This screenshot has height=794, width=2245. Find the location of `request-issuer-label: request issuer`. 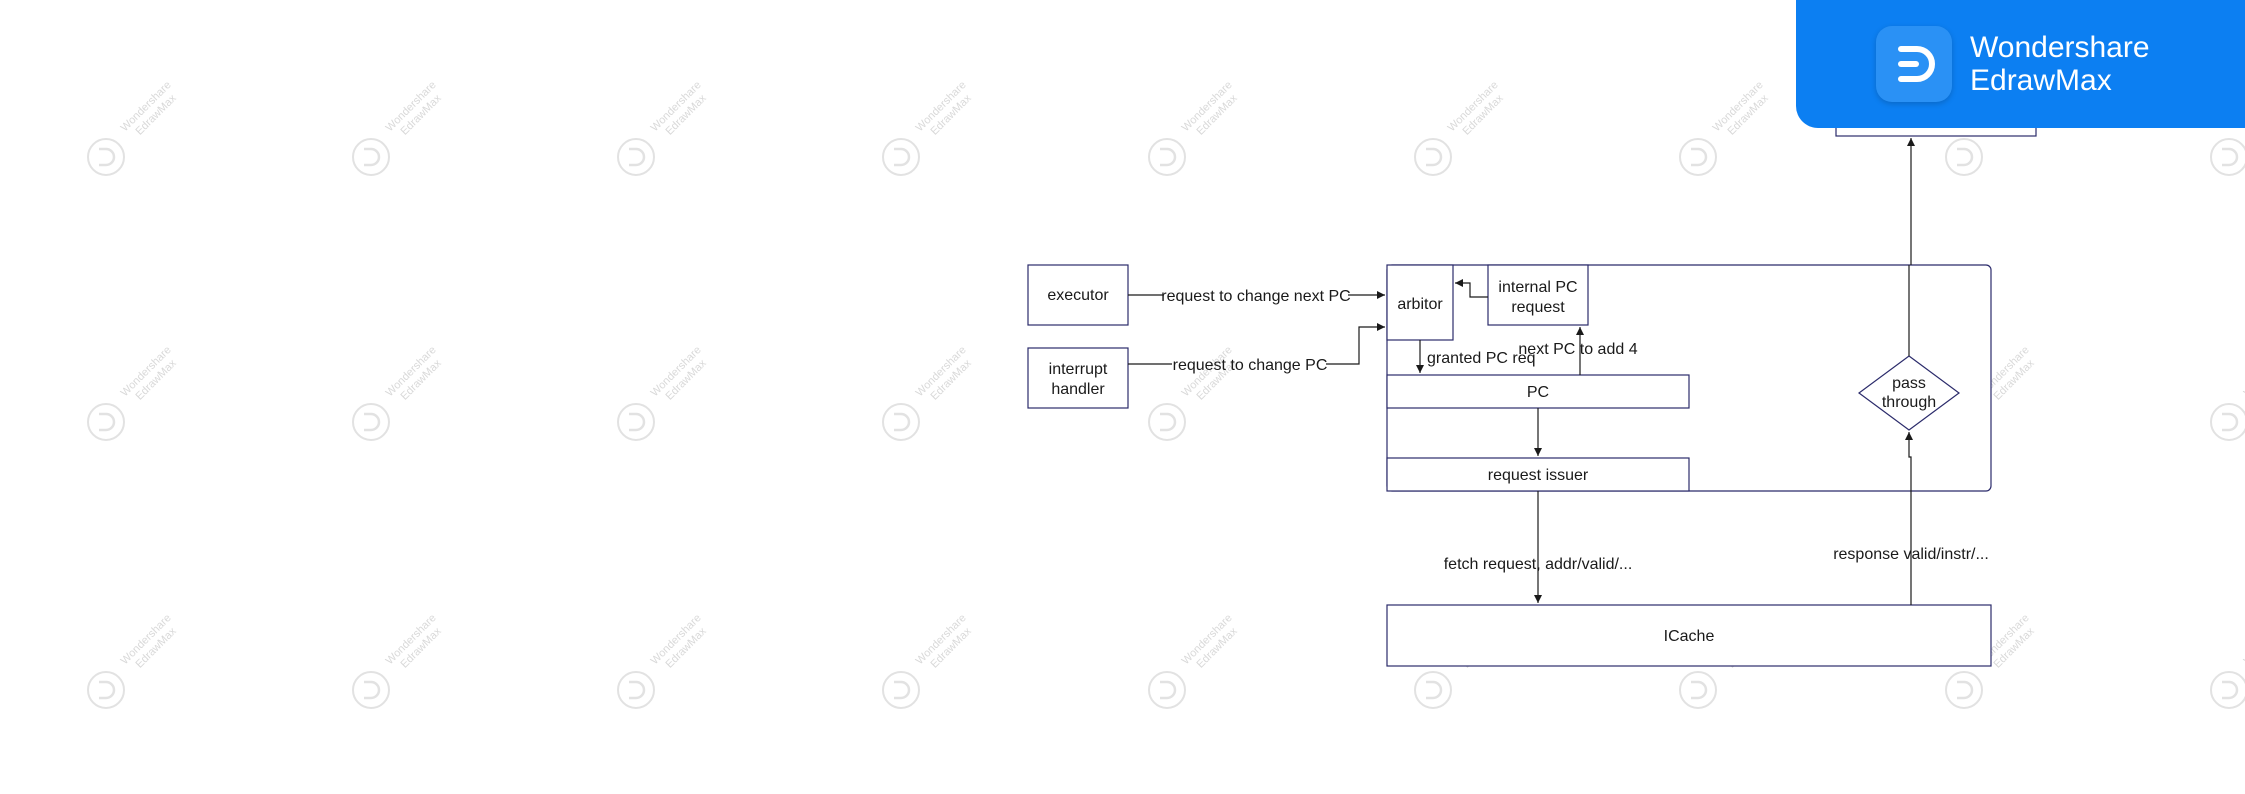

request-issuer-label: request issuer is located at coordinates (1538, 475).